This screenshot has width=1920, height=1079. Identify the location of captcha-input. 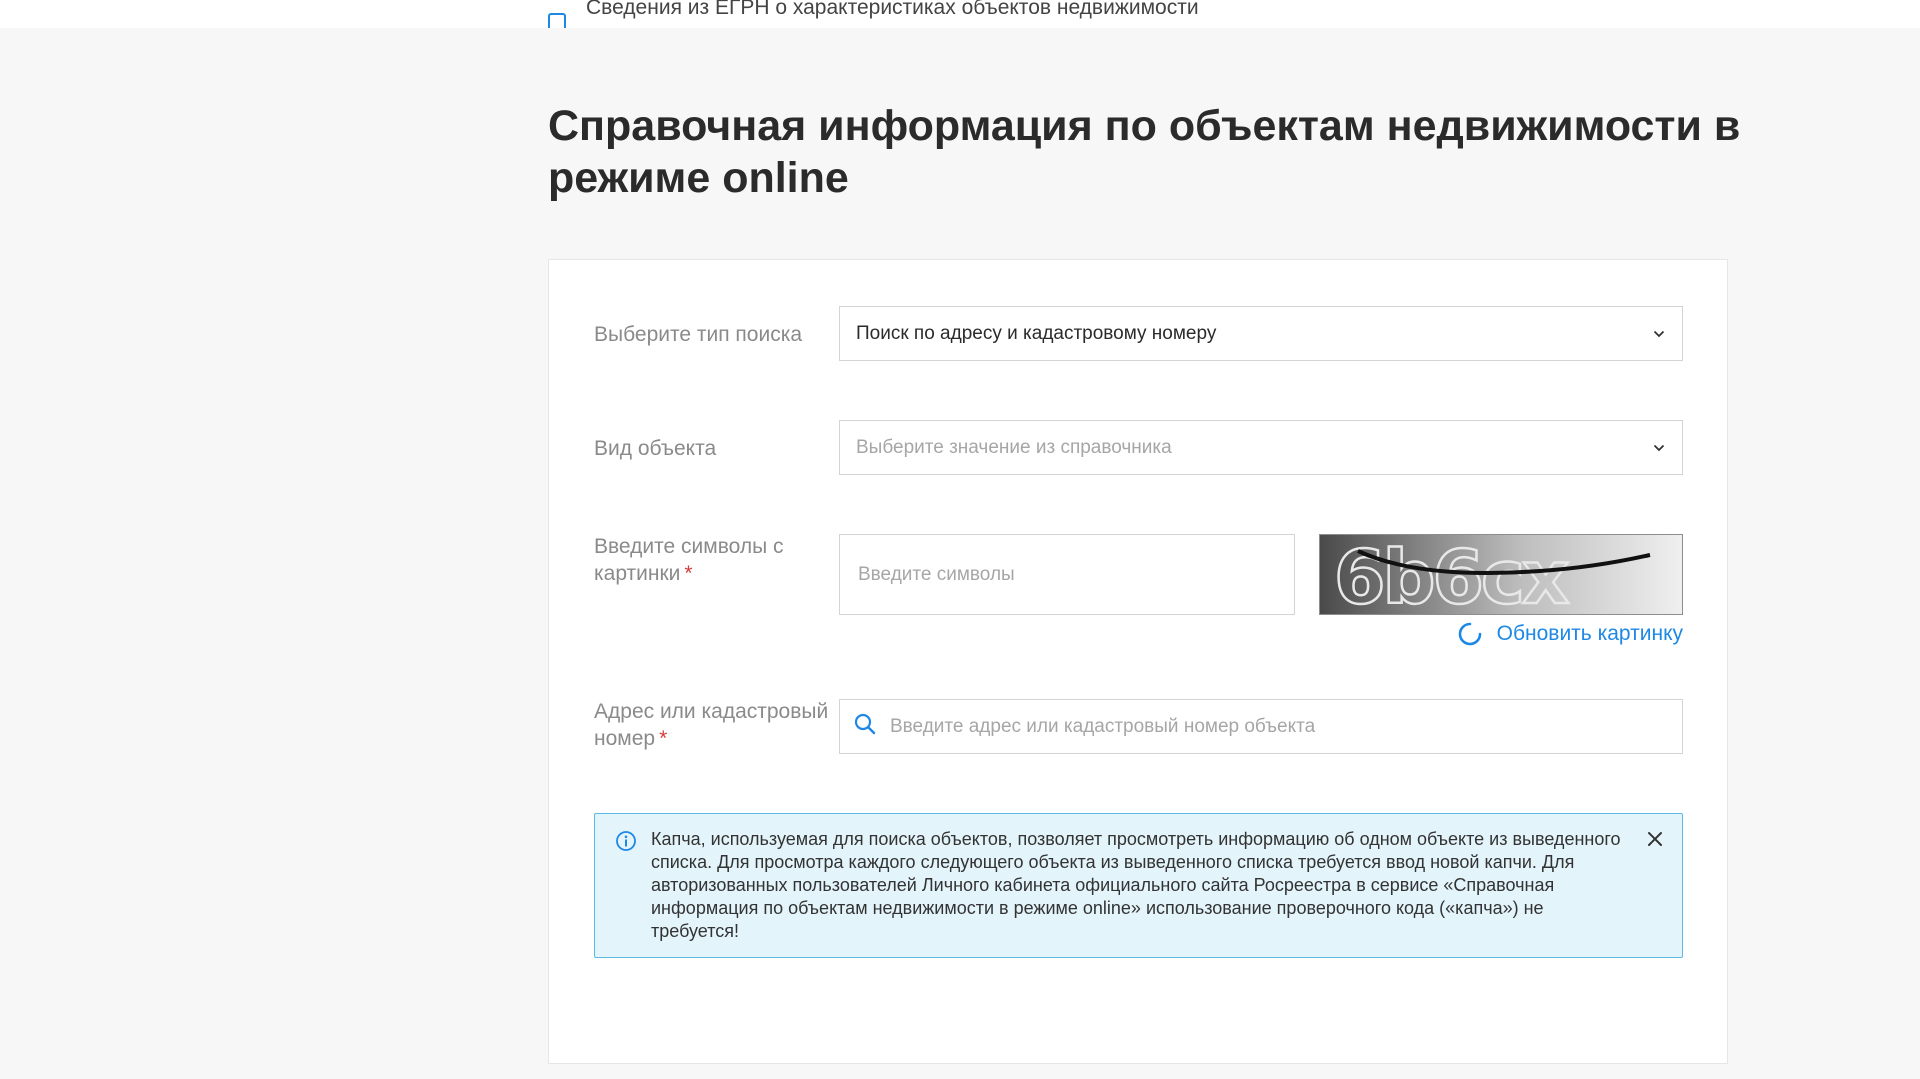
(1067, 574).